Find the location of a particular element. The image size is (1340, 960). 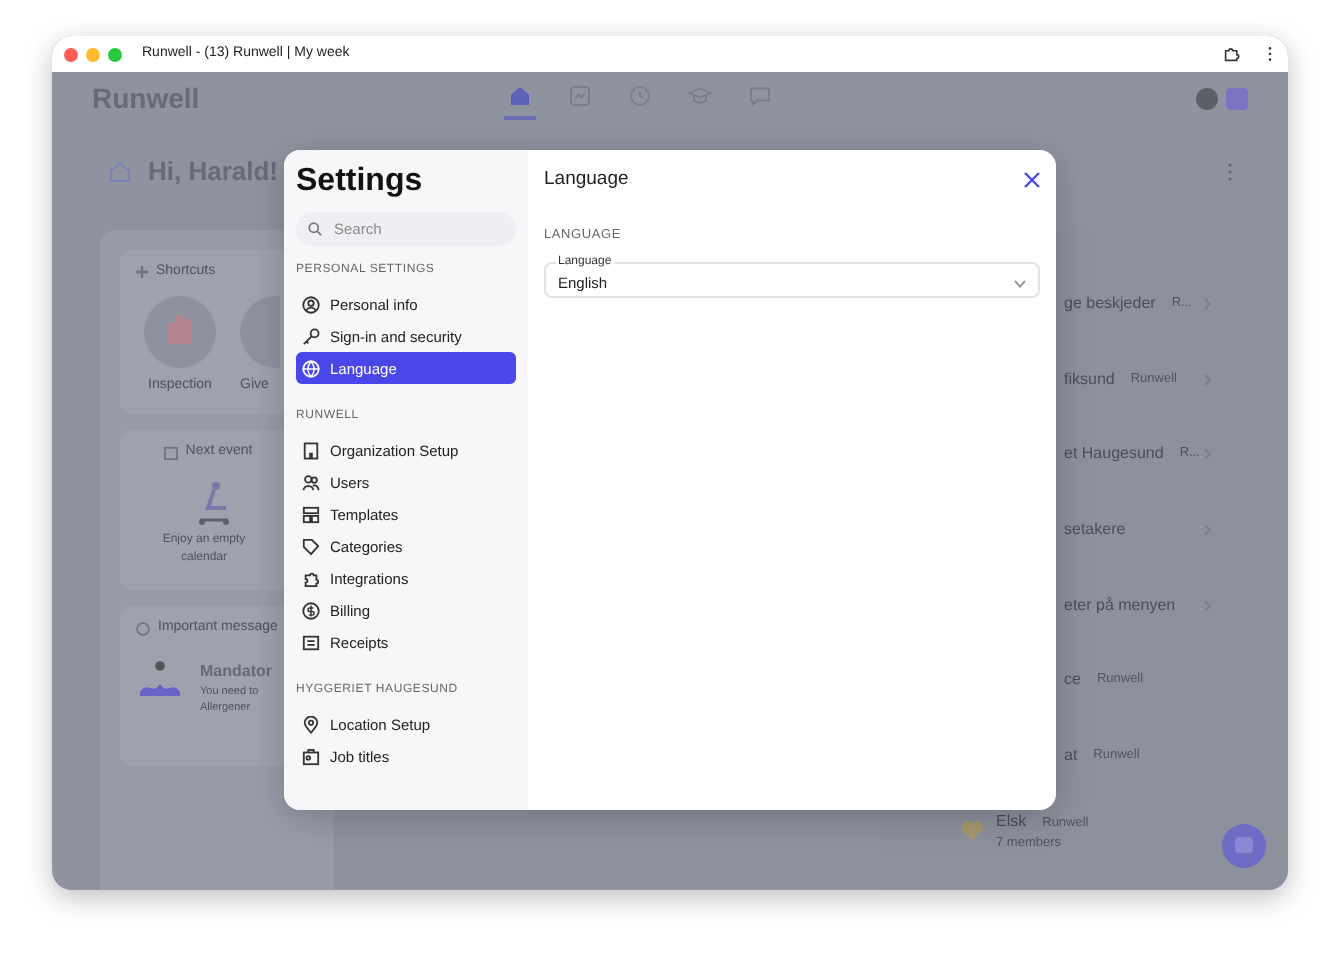

house-icon is located at coordinates (120, 171).